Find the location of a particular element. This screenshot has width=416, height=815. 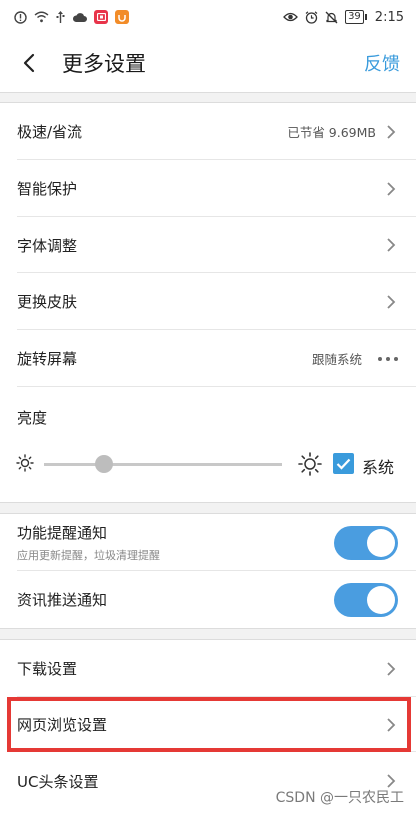

row-label: 字体调整 is located at coordinates (47, 245).